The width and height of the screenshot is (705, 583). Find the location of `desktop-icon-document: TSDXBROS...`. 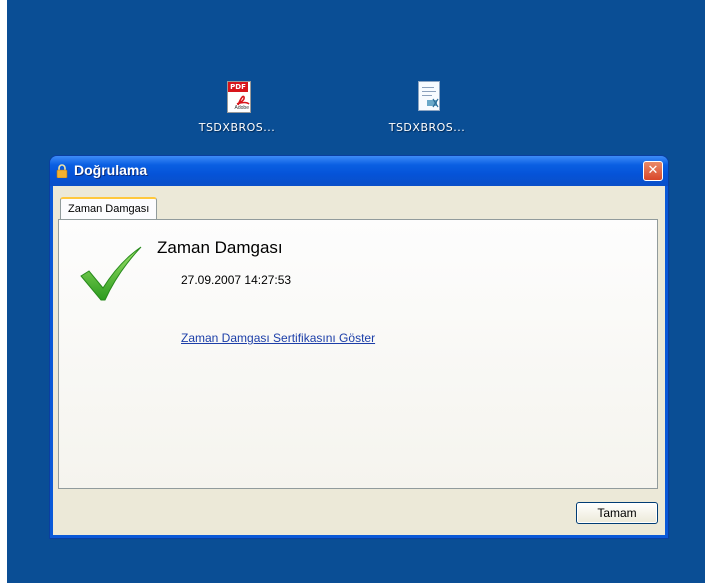

desktop-icon-document: TSDXBROS... is located at coordinates (427, 106).